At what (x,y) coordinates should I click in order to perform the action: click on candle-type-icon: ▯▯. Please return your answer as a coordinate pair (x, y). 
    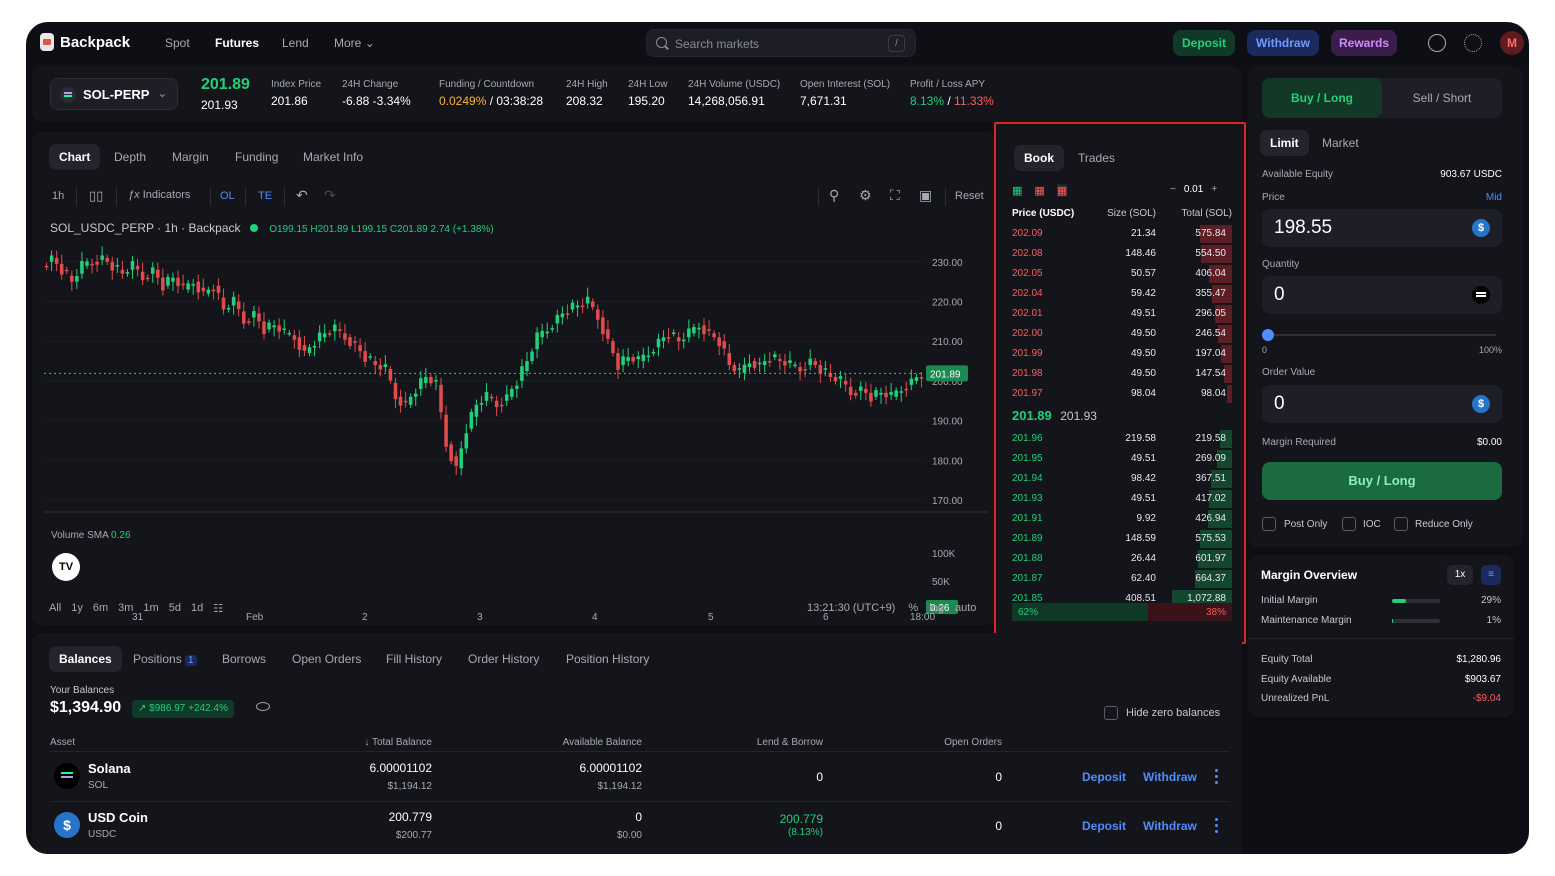
    Looking at the image, I should click on (96, 196).